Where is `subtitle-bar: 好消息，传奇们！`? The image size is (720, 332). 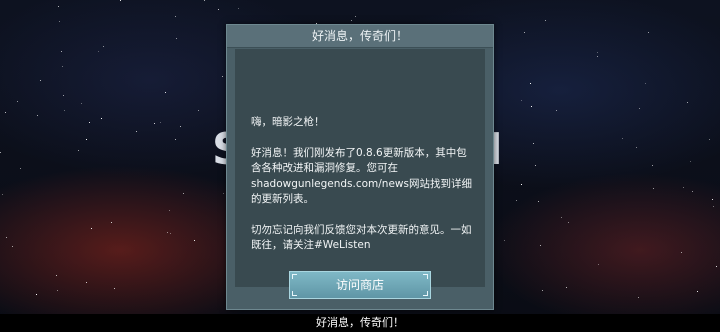
subtitle-bar: 好消息，传奇们！ is located at coordinates (360, 323).